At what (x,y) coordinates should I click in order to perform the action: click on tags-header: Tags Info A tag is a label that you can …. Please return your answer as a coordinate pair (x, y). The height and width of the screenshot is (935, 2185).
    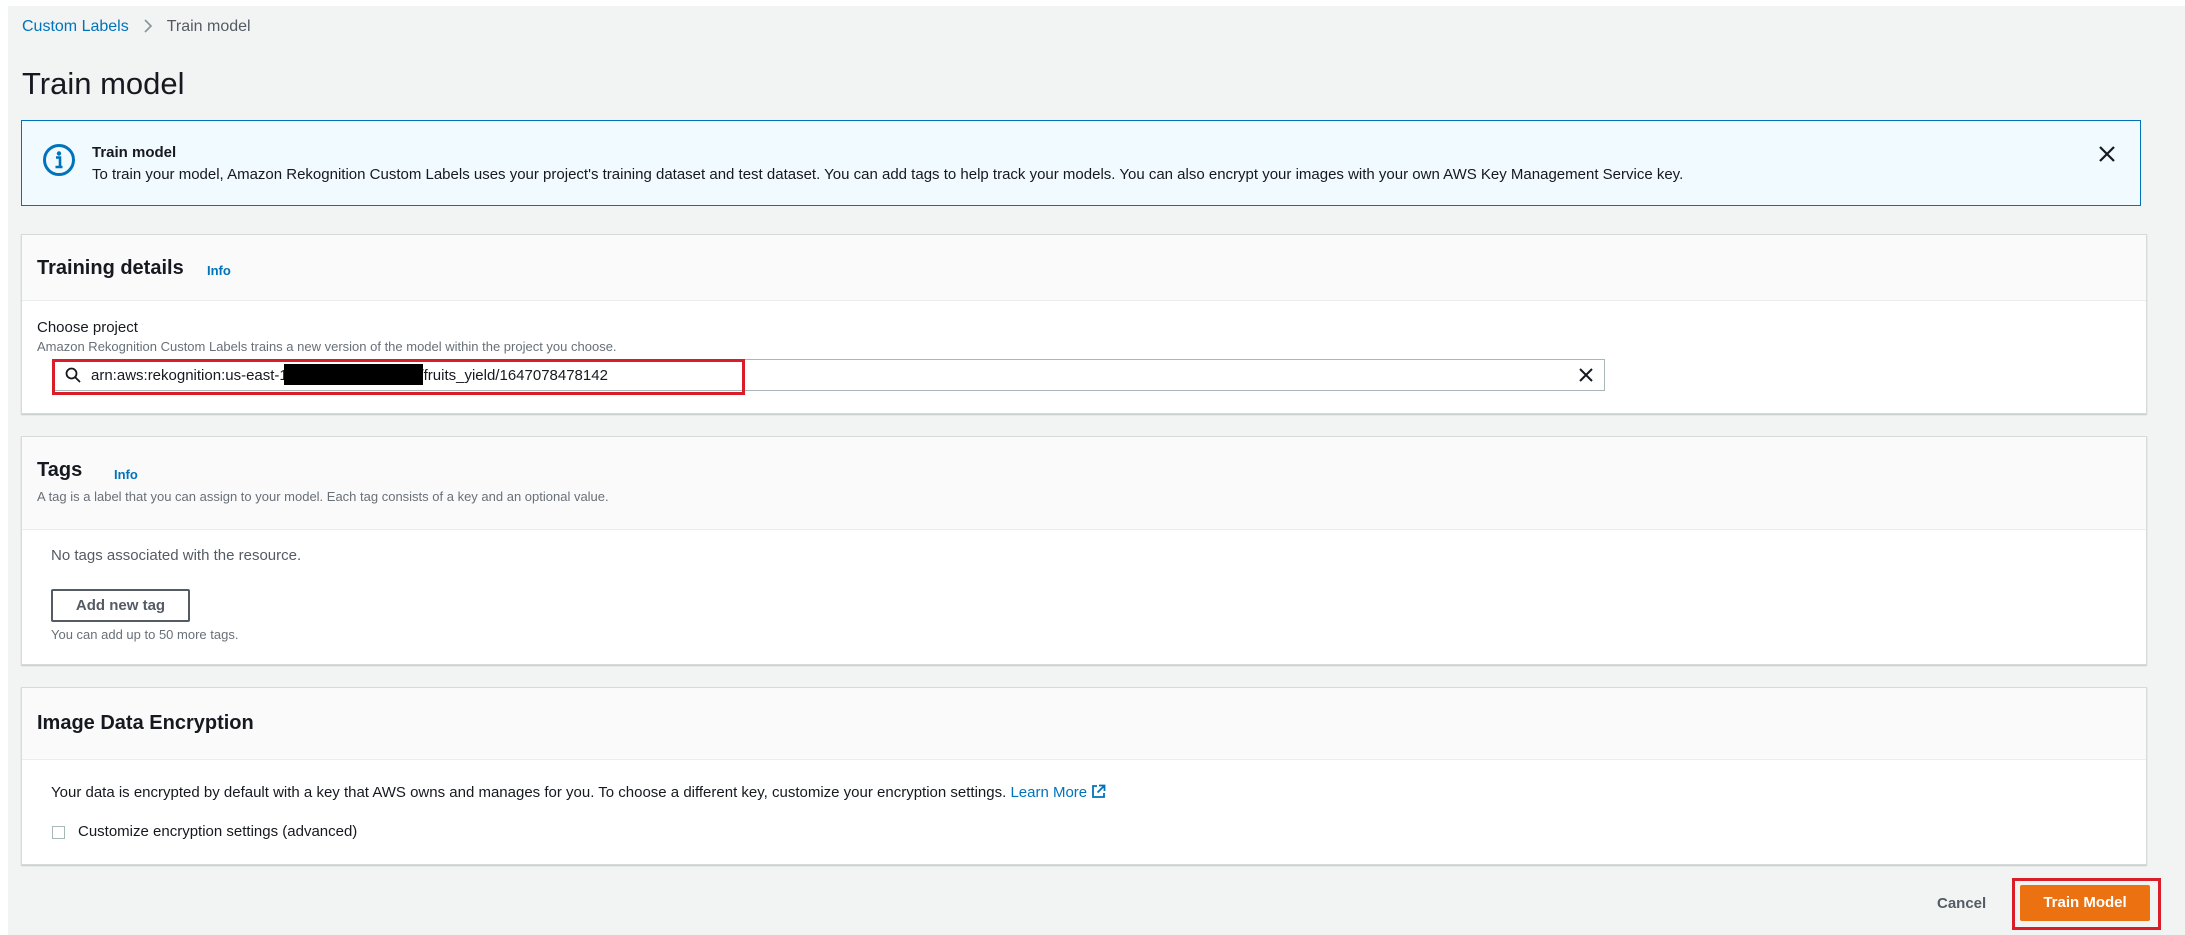
    Looking at the image, I should click on (1084, 483).